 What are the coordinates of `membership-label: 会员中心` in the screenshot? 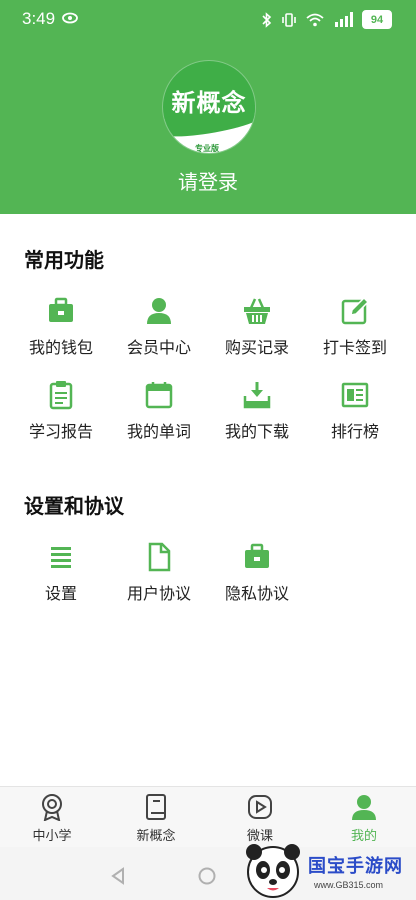 It's located at (158, 347).